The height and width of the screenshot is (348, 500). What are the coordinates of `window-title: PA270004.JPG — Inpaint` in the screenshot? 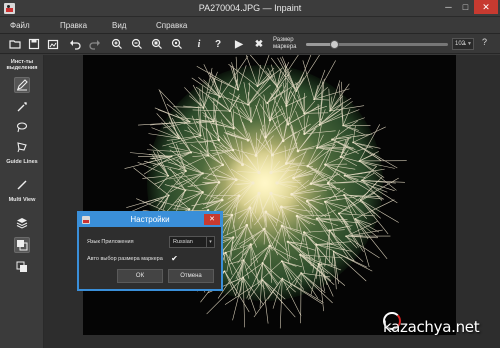 It's located at (250, 8).